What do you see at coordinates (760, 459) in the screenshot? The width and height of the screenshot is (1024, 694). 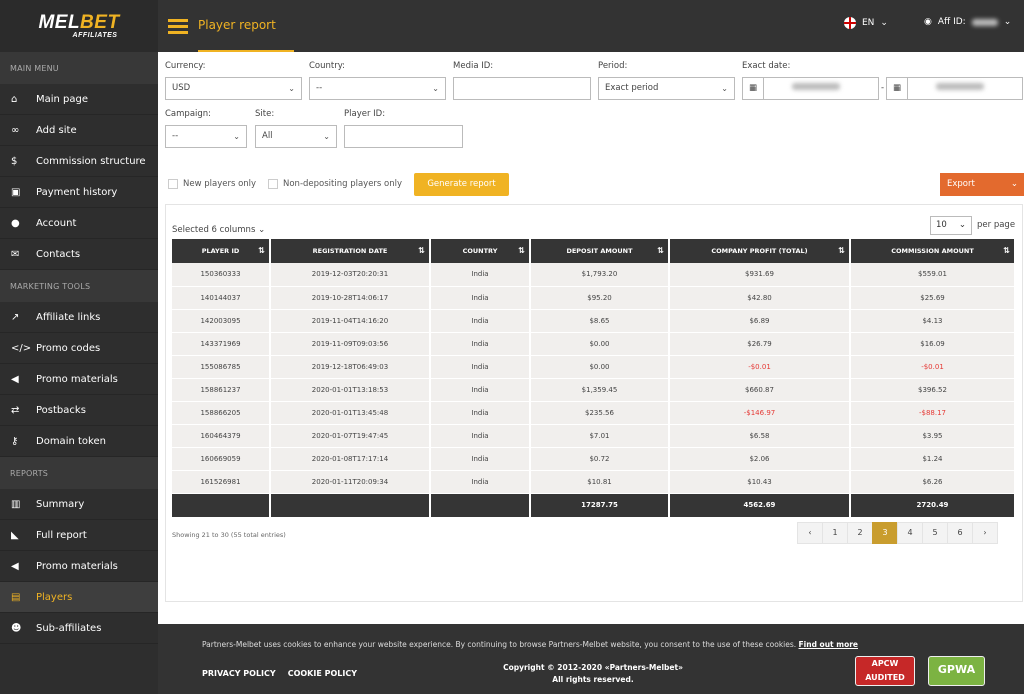 I see `table-cell: $2.06` at bounding box center [760, 459].